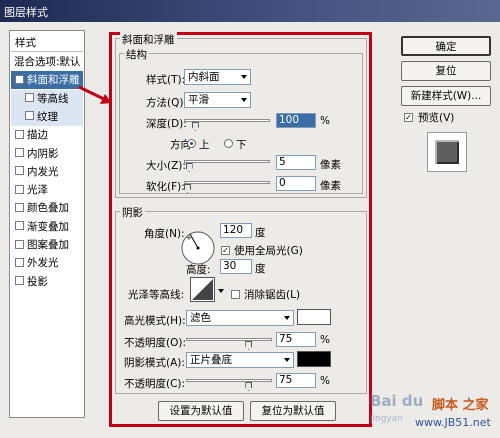 This screenshot has width=500, height=438. I want to click on highlight-color-swatch, so click(314, 317).